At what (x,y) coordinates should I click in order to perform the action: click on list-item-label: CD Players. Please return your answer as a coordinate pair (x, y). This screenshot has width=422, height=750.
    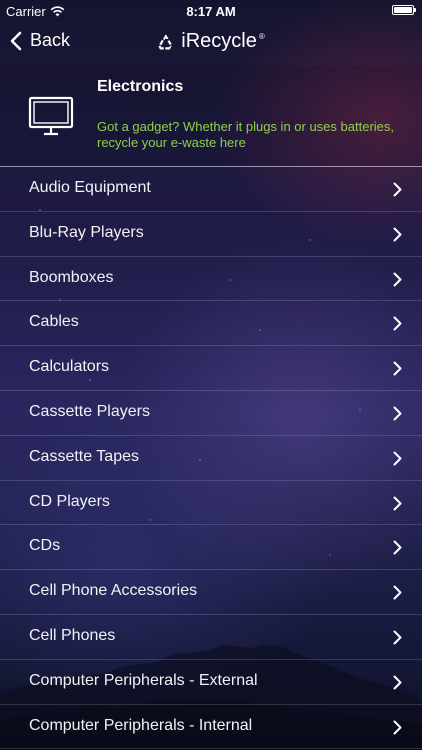
    Looking at the image, I should click on (69, 501).